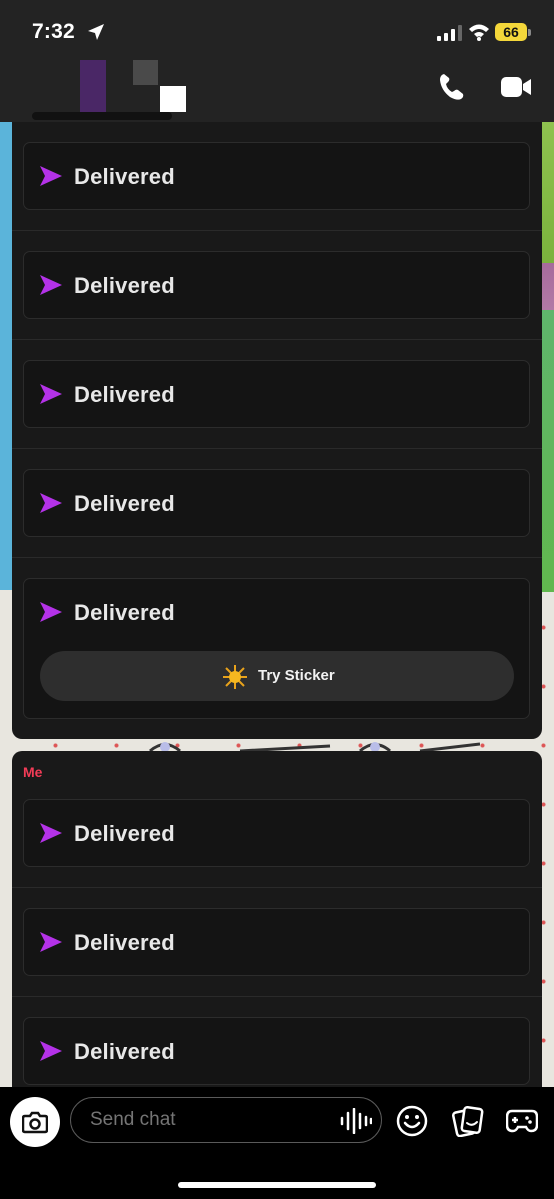 Image resolution: width=554 pixels, height=1199 pixels. I want to click on emoji-icon, so click(412, 1121).